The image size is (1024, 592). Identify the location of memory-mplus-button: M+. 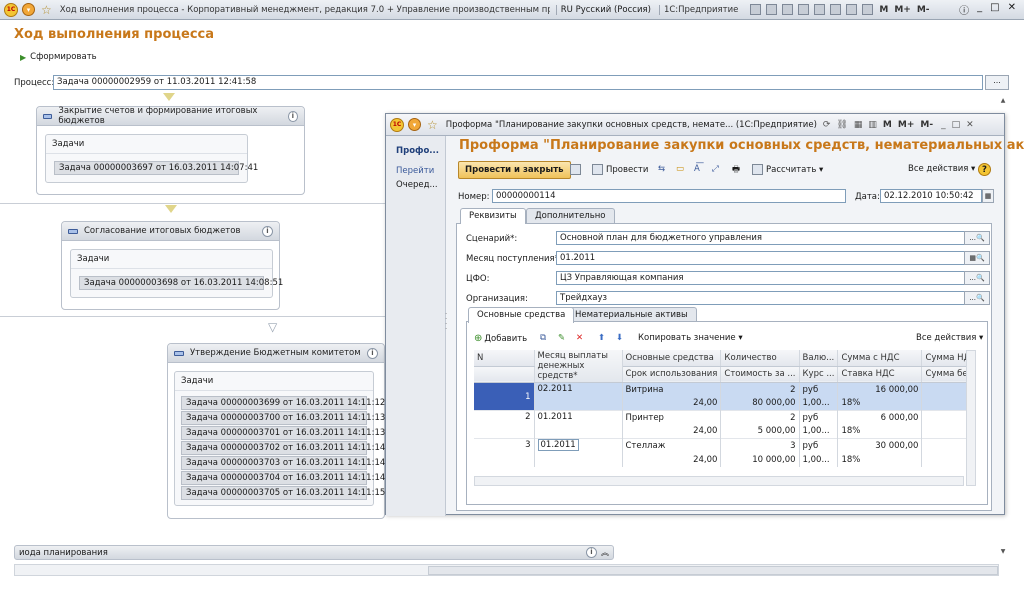
(902, 10).